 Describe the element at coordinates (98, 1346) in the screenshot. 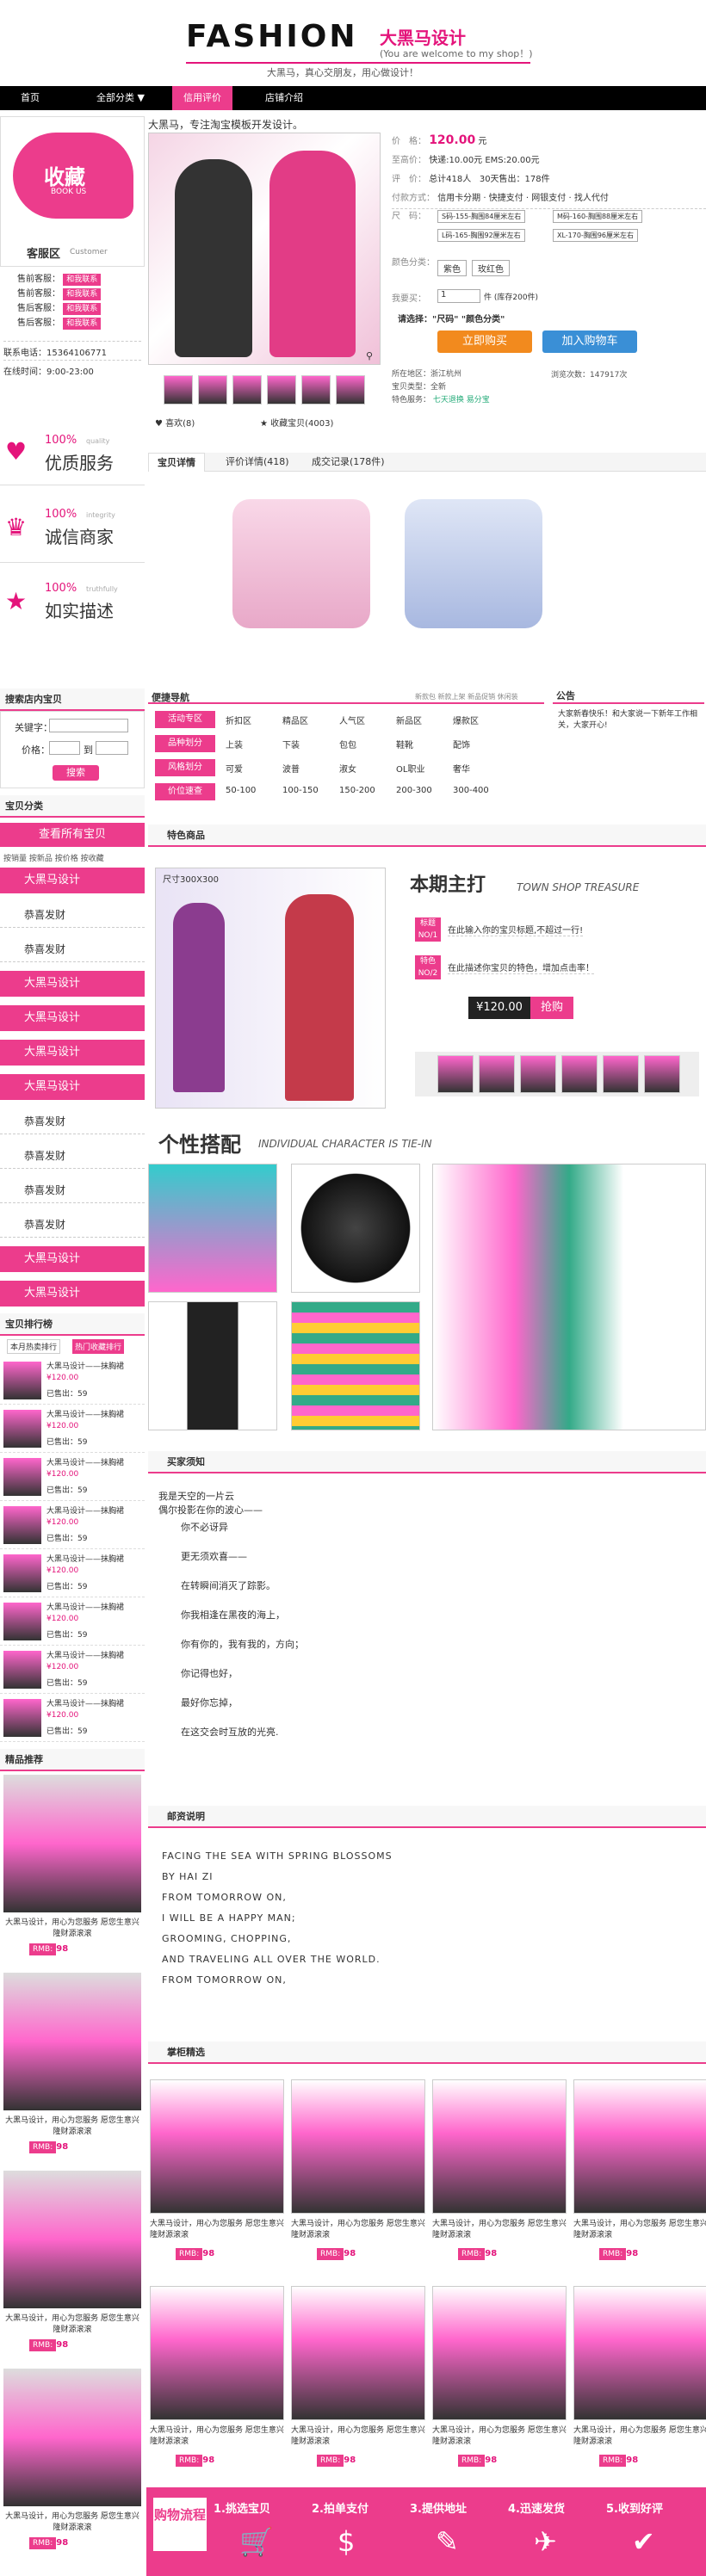

I see `rank-tab-fav: 热门收藏排行` at that location.